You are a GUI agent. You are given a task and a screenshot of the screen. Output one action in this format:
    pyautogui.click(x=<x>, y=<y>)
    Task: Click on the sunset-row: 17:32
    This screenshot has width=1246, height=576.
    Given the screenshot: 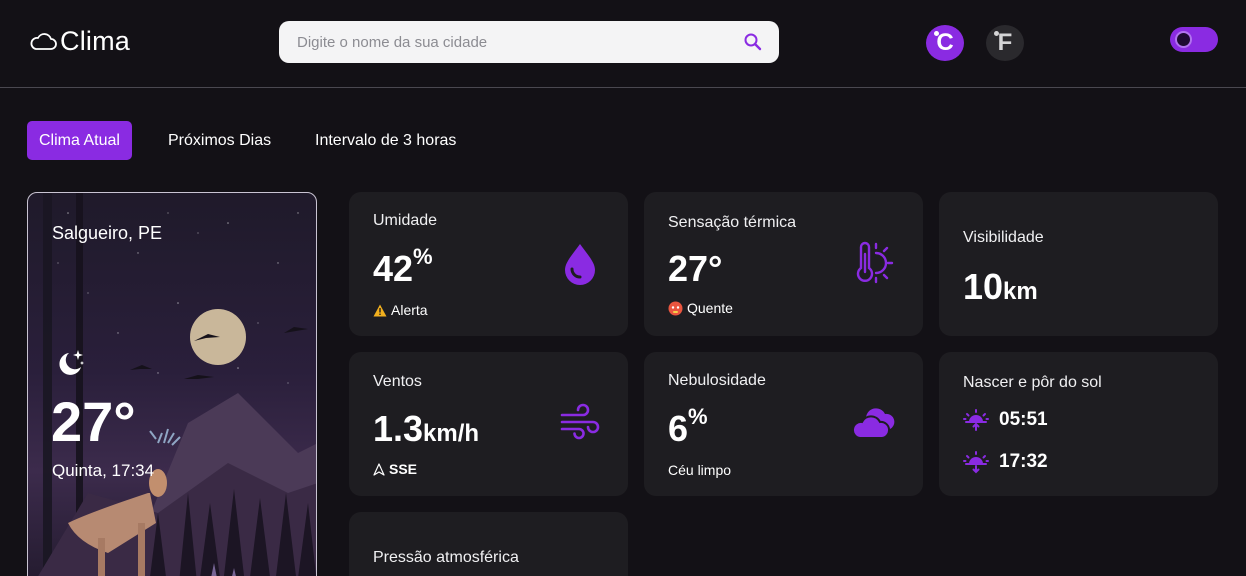 What is the action you would take?
    pyautogui.click(x=1005, y=462)
    